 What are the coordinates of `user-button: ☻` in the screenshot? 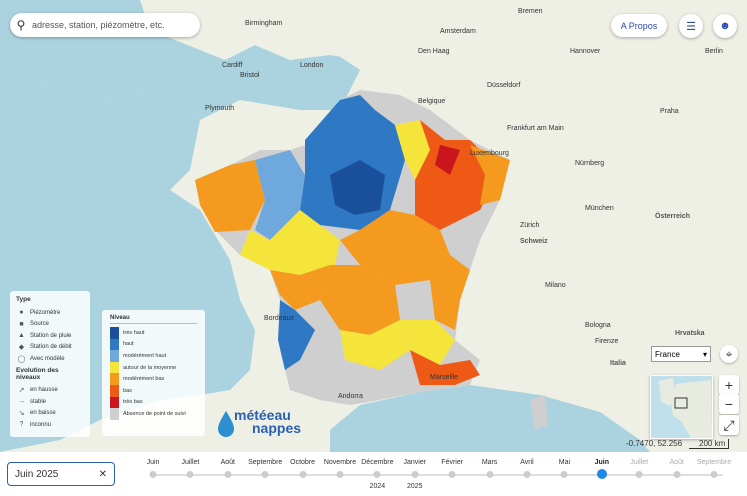 It's located at (725, 26).